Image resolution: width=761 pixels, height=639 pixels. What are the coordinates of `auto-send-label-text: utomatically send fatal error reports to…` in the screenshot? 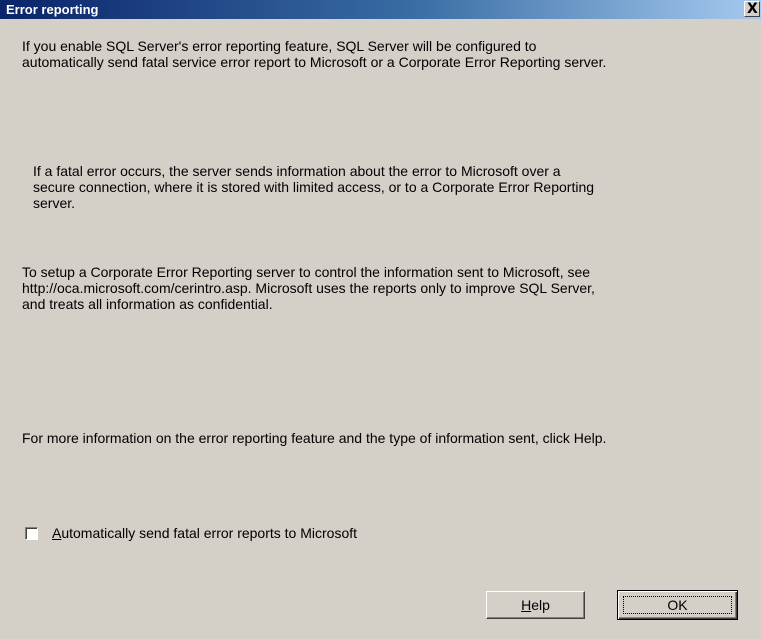 It's located at (209, 533).